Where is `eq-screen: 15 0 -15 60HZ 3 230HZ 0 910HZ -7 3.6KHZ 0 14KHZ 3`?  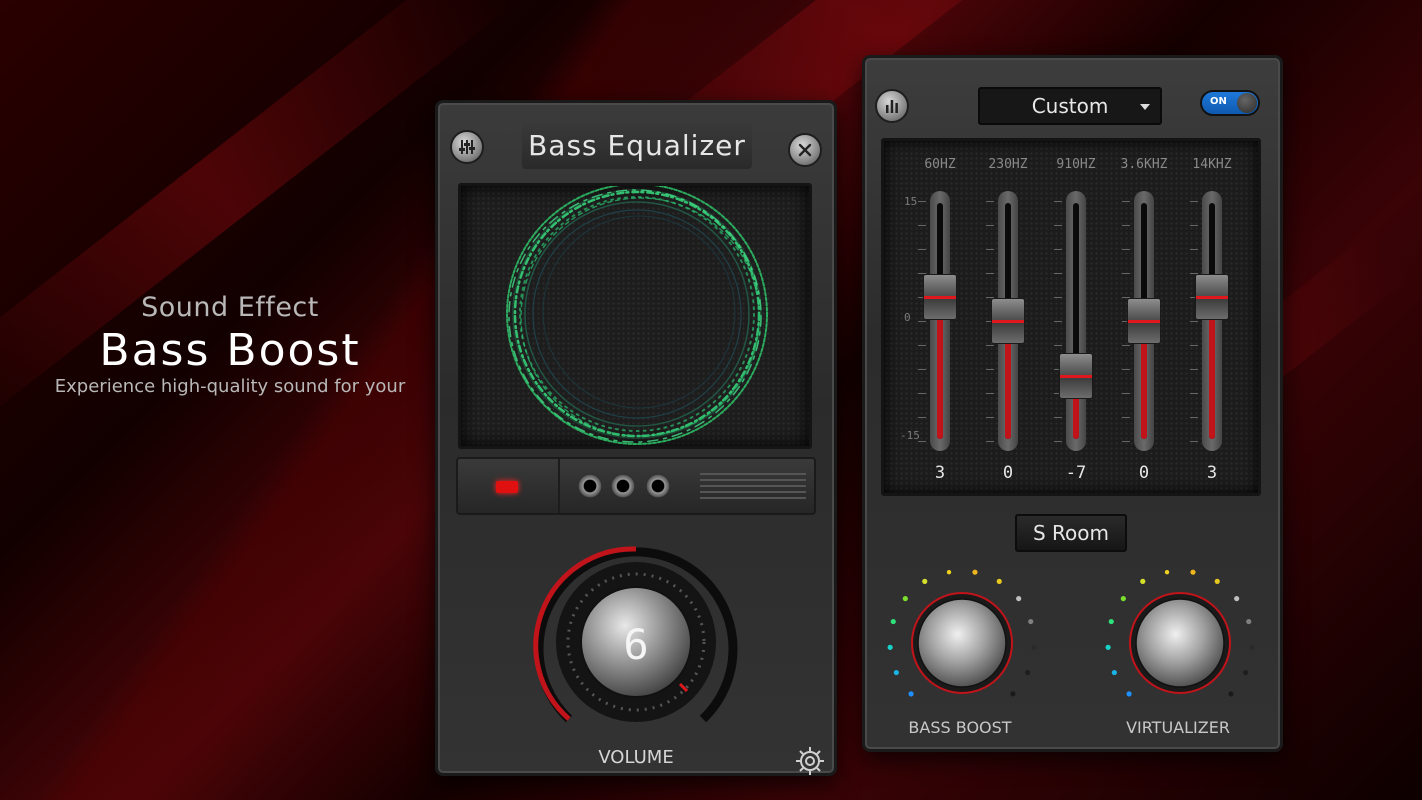 eq-screen: 15 0 -15 60HZ 3 230HZ 0 910HZ -7 3.6KHZ 0 14KHZ 3 is located at coordinates (1071, 317).